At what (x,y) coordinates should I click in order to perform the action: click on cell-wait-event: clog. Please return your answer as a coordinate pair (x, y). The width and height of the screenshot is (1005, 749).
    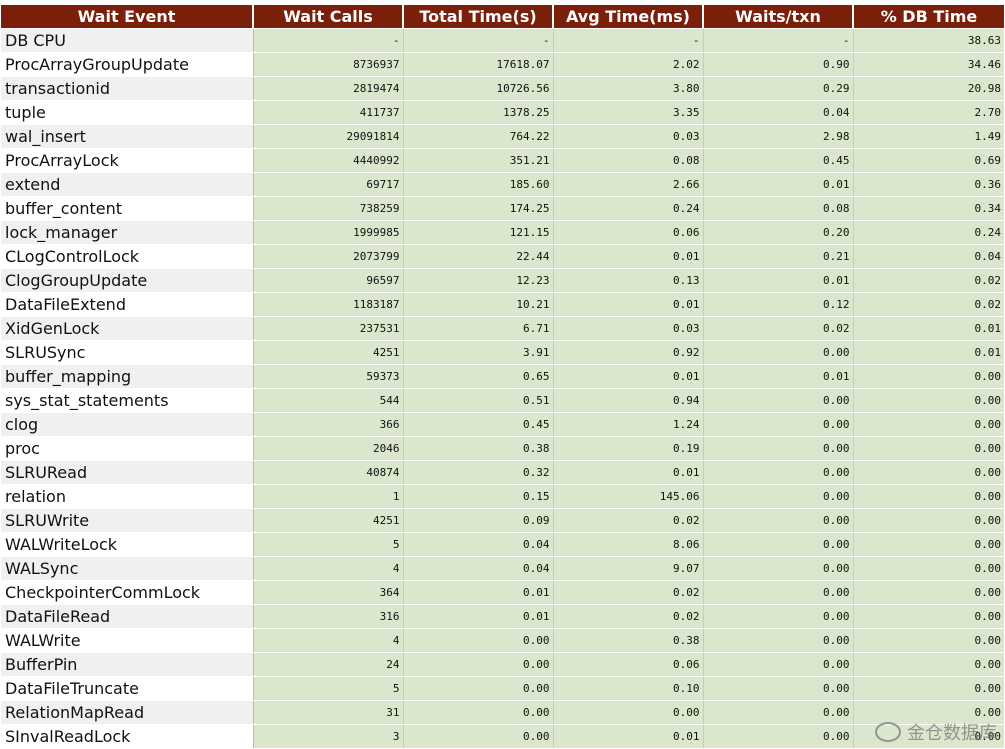
    Looking at the image, I should click on (127, 424).